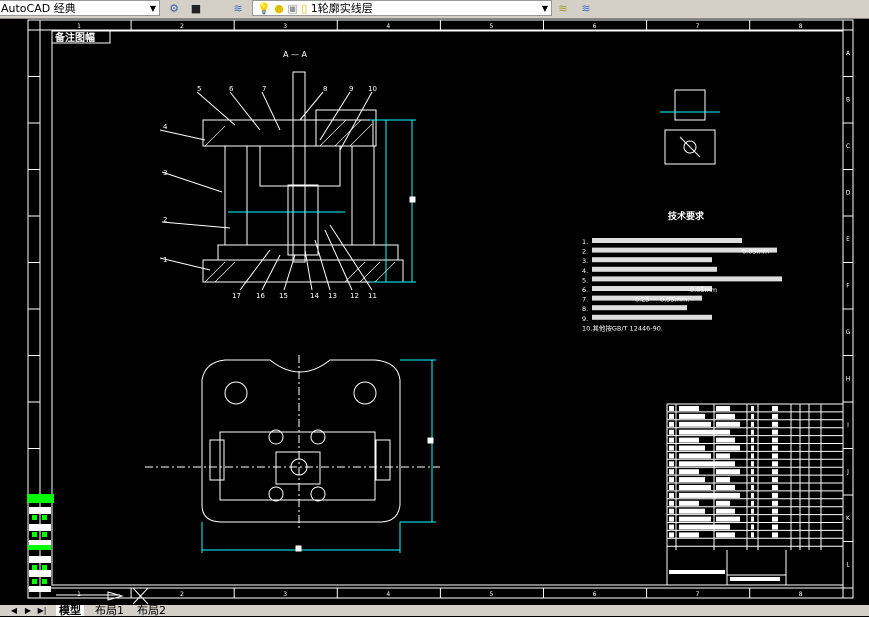  What do you see at coordinates (354, 296) in the screenshot?
I see `part-number: 12` at bounding box center [354, 296].